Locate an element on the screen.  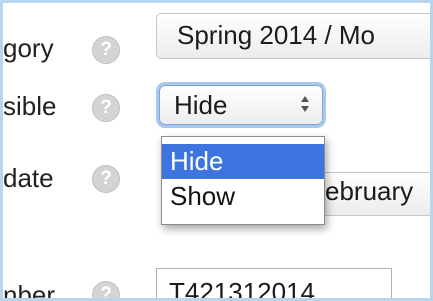
id-number-input: T421312014 is located at coordinates (274, 283).